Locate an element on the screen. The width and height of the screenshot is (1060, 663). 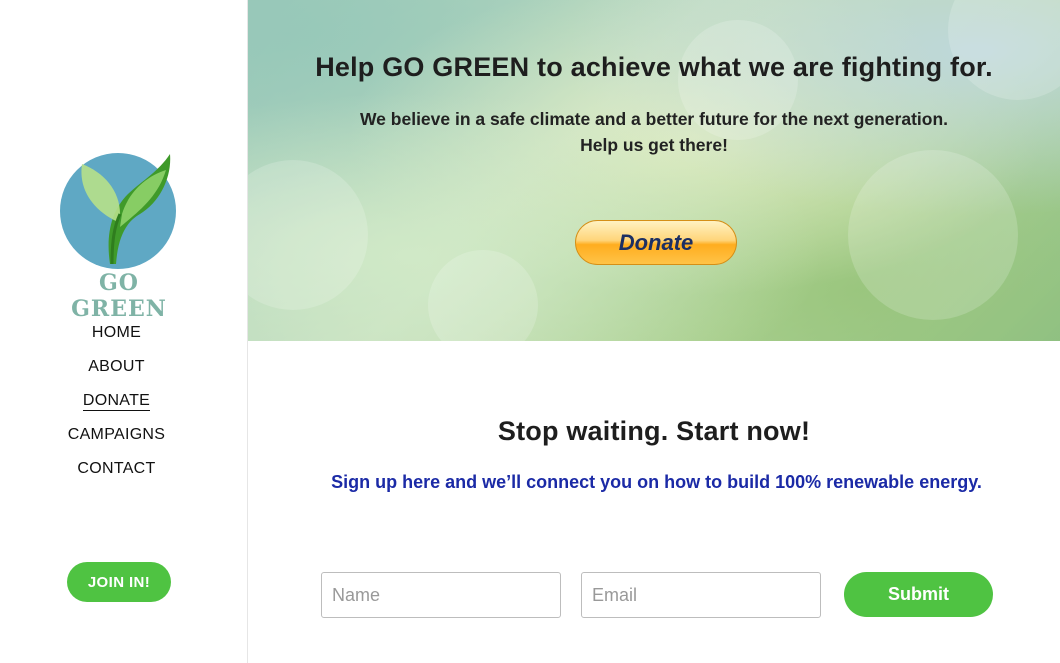
nav-item-about: ABOUT is located at coordinates (116, 373).